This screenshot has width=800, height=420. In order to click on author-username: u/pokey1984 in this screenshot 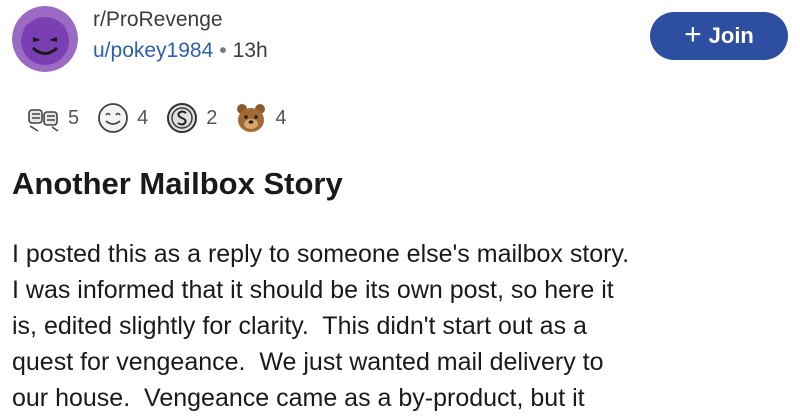, I will do `click(153, 50)`.